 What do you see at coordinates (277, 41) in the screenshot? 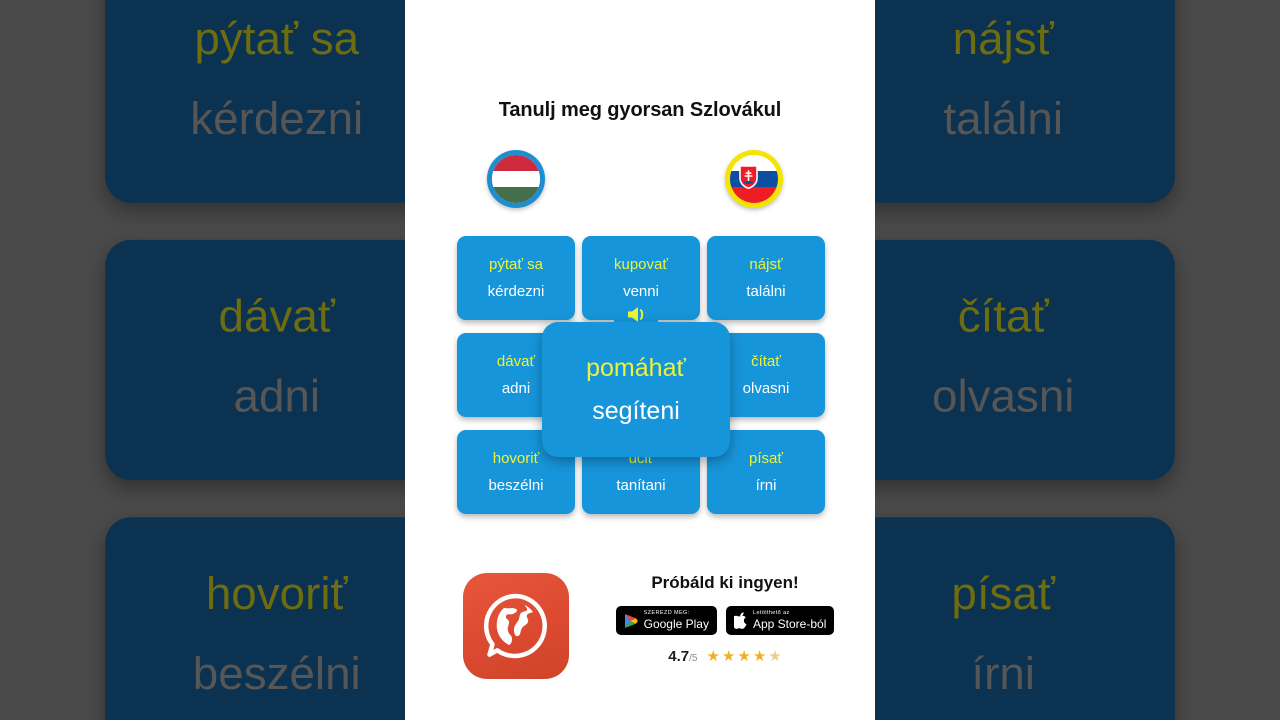
I see `backdrop-card-source: pýtať sa` at bounding box center [277, 41].